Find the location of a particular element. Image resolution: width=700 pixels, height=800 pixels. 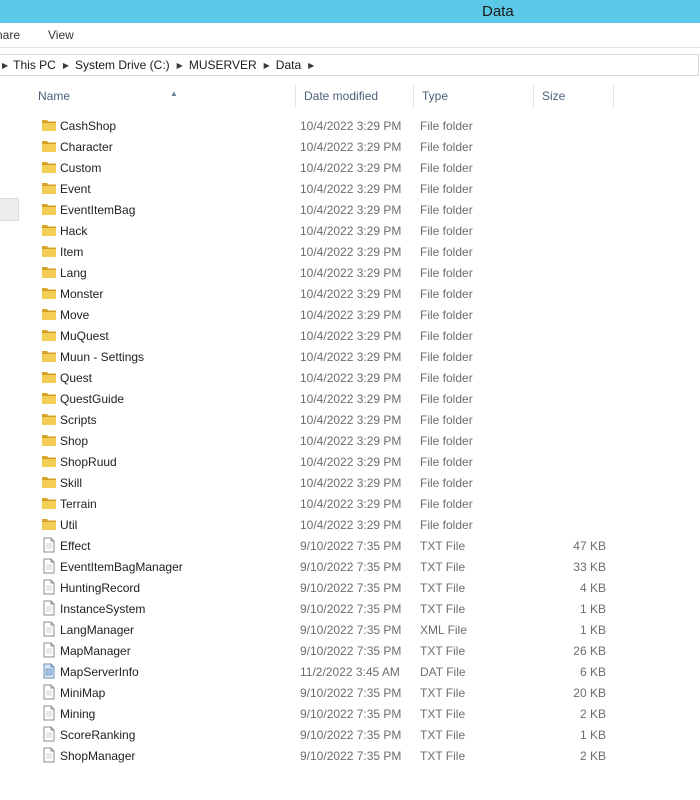

list-item: Item 10/4/2022 3:29 PM File folder is located at coordinates (340, 251).